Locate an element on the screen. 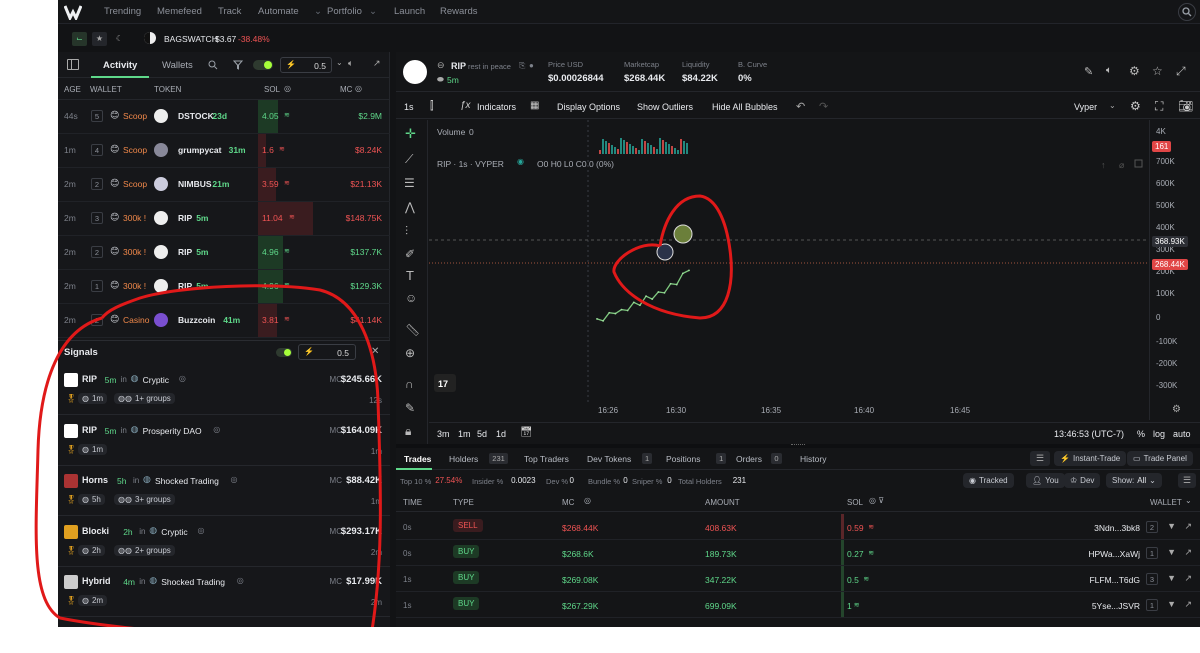 This screenshot has width=1200, height=653. camera-icon: 📷︎ is located at coordinates (1185, 106).